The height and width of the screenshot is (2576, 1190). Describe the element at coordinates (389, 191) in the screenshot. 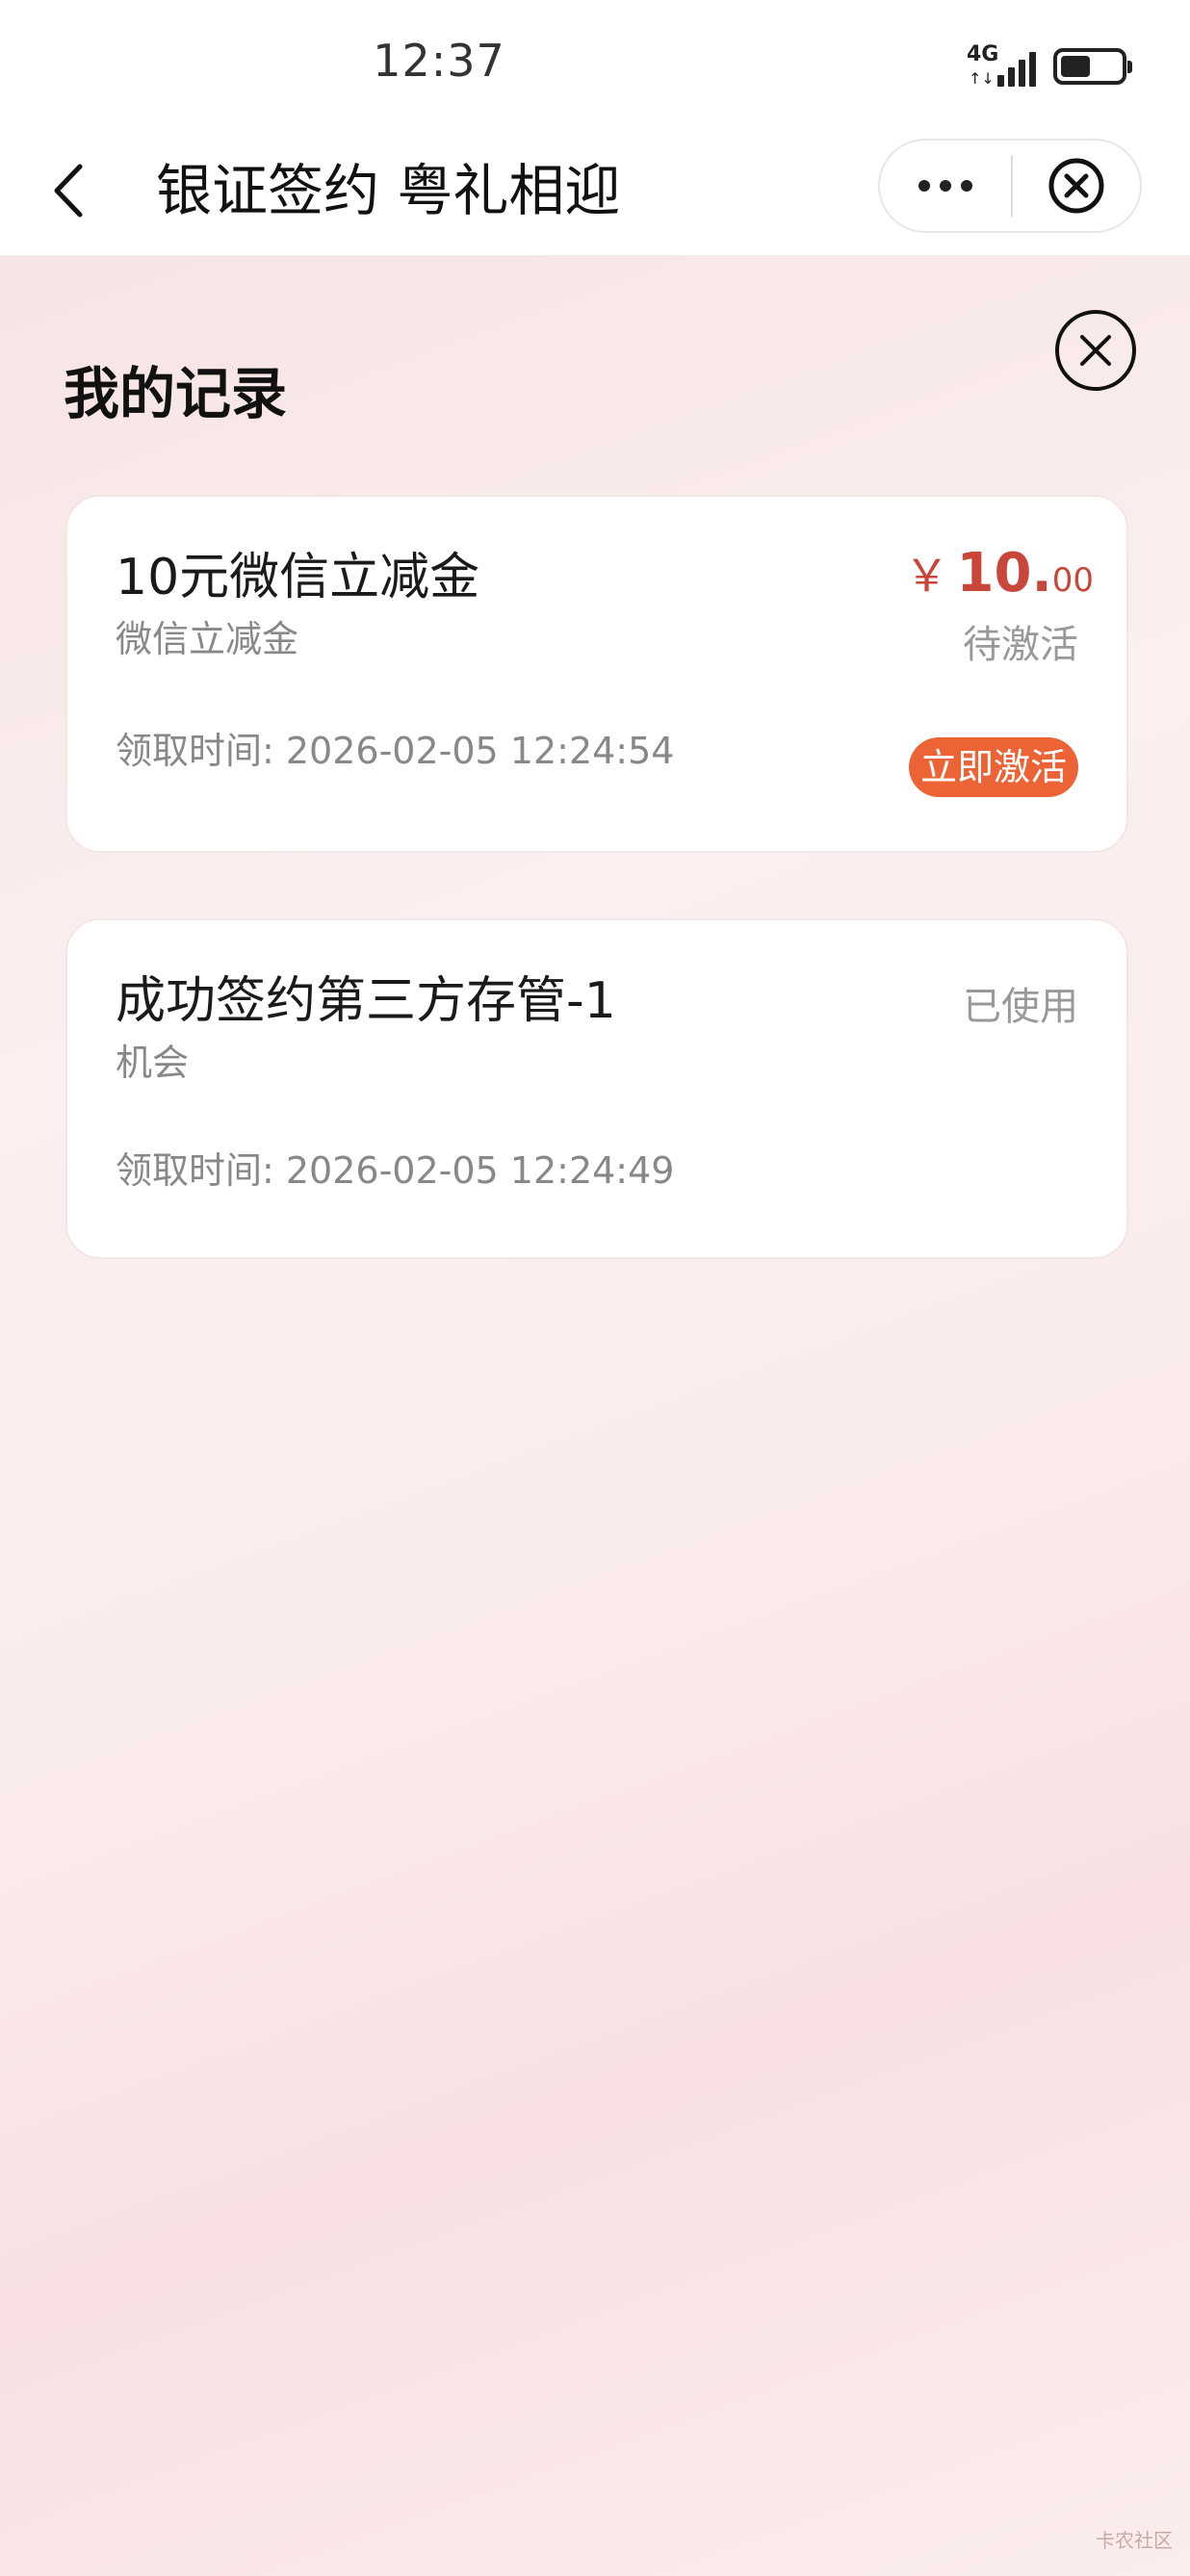

I see `page-title: 银证签约 粤礼相迎` at that location.